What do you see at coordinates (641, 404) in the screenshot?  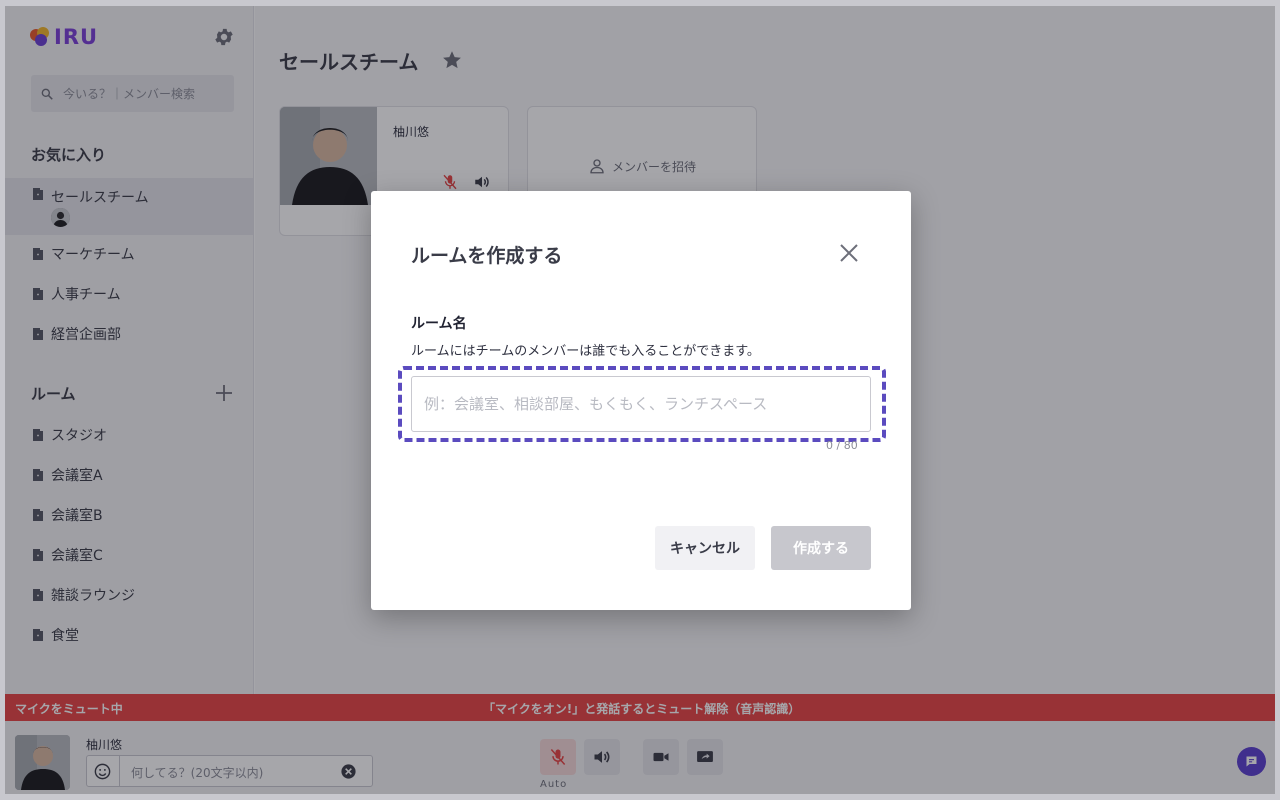 I see `room-name-input` at bounding box center [641, 404].